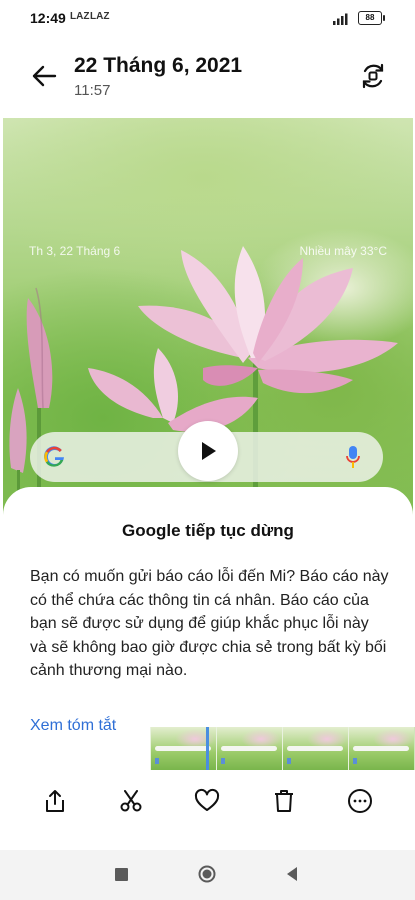 The width and height of the screenshot is (415, 900). I want to click on play-icon, so click(209, 451).